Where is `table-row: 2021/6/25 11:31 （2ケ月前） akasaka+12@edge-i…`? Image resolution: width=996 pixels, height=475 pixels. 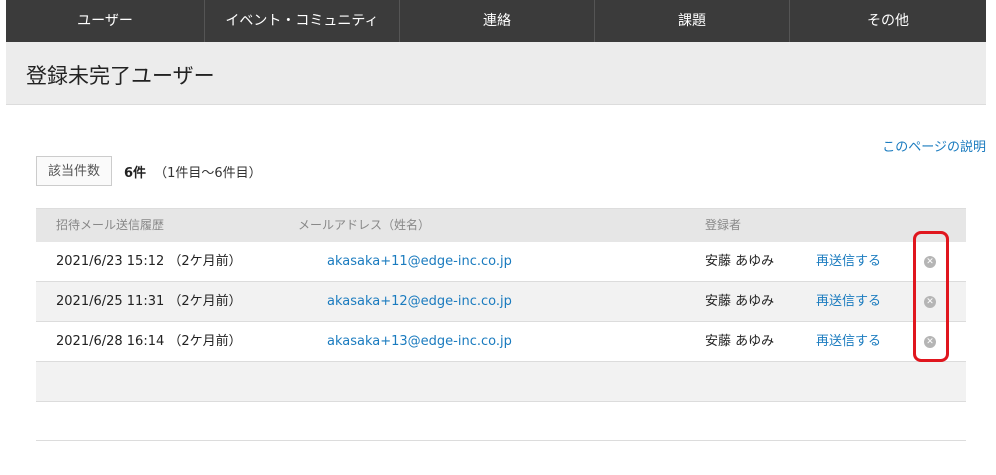
table-row: 2021/6/25 11:31 （2ケ月前） akasaka+12@edge-i… is located at coordinates (501, 302).